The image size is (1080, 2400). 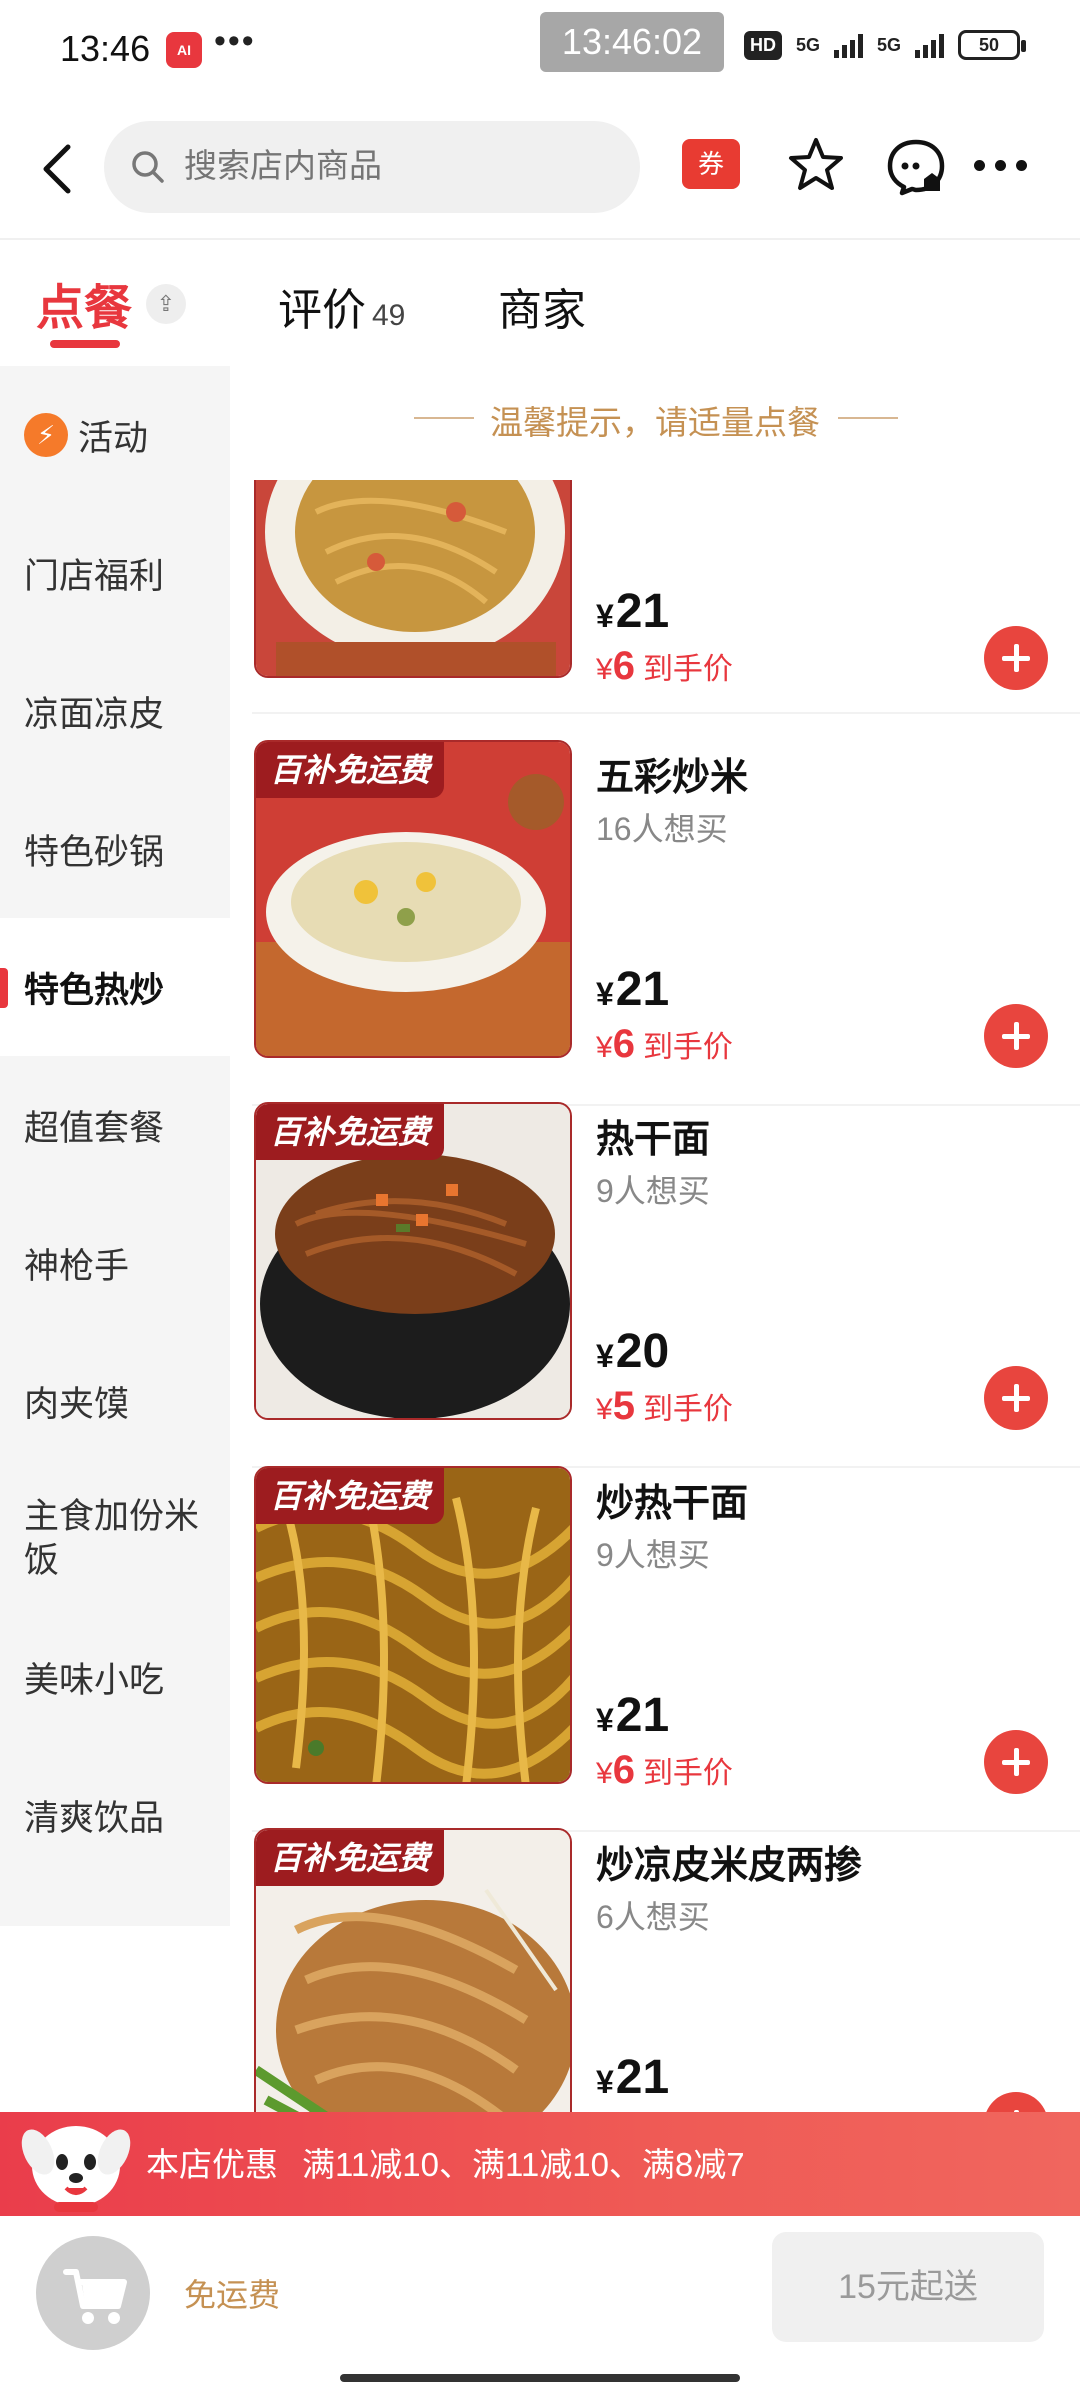 What do you see at coordinates (653, 1917) in the screenshot?
I see `wish-count: 6人想买` at bounding box center [653, 1917].